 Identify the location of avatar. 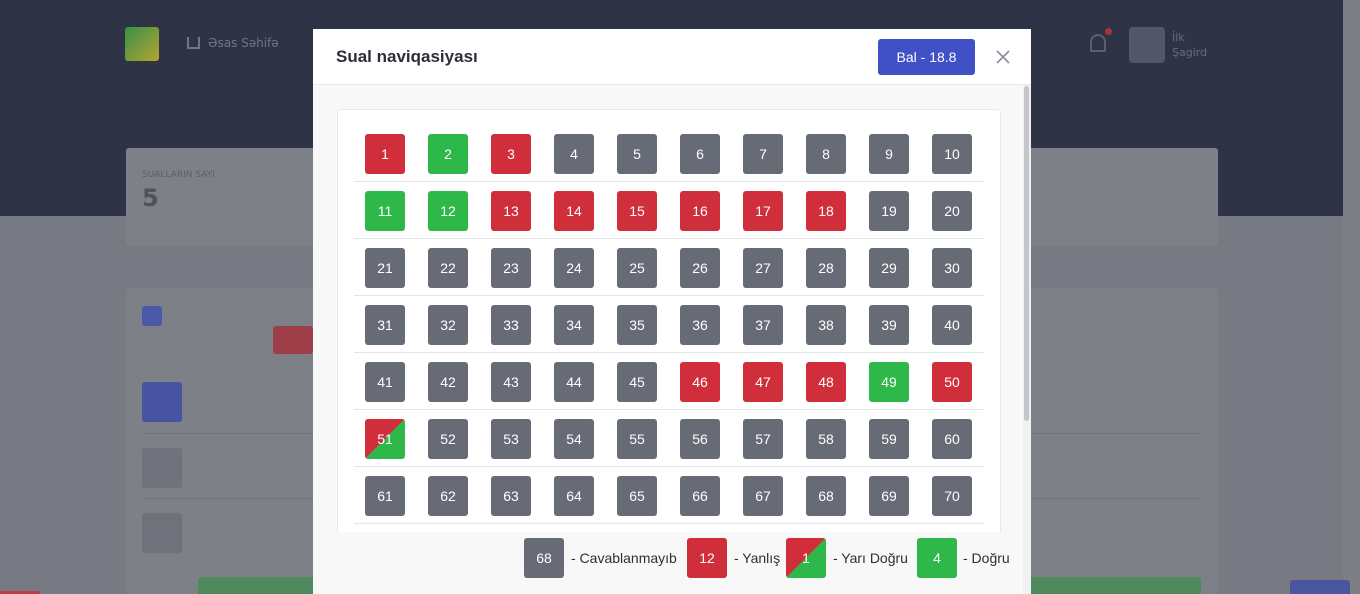
(1147, 45).